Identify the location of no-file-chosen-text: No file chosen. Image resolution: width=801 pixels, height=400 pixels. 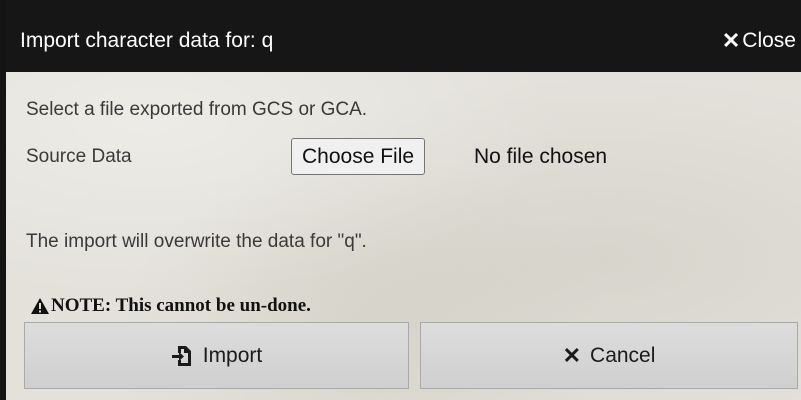
(541, 156).